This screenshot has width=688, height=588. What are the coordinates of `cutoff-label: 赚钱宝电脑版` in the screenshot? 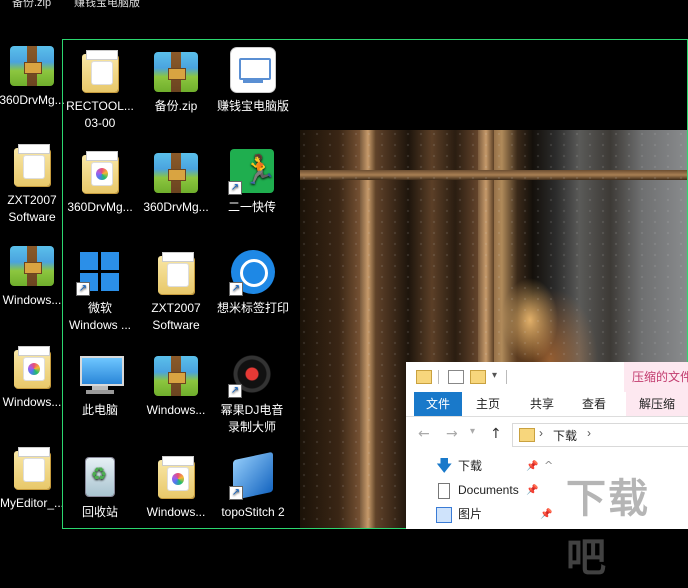 It's located at (107, 4).